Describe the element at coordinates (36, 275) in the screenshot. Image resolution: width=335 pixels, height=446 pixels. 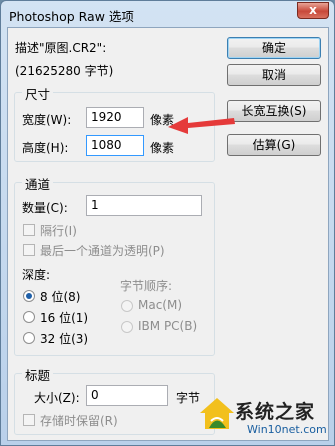
I see `depth-label: 深度:` at that location.